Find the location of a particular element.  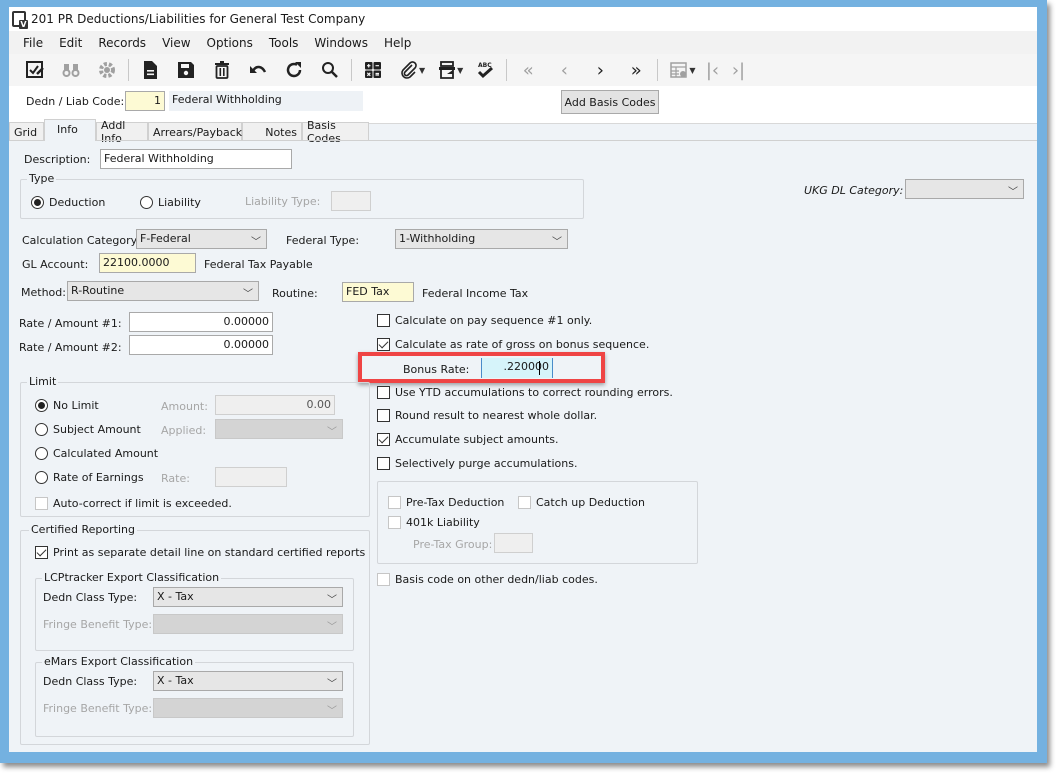

gl-account-description: Federal Tax Payable is located at coordinates (258, 264).